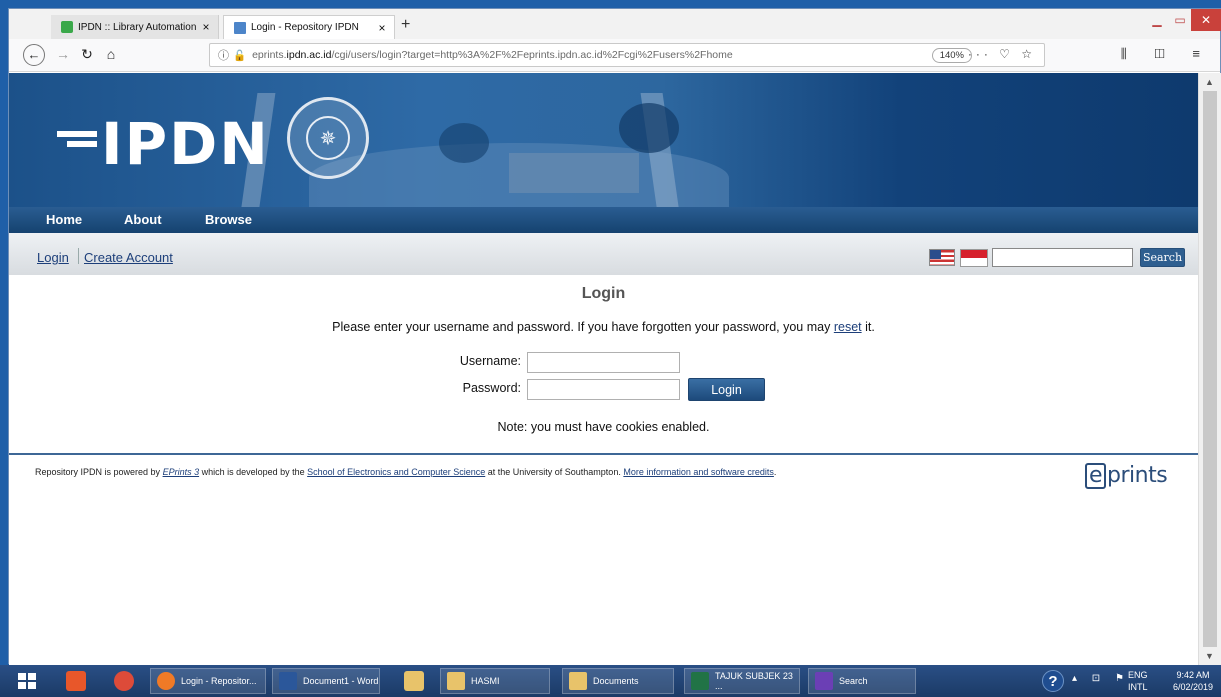 The image size is (1221, 697). Describe the element at coordinates (1138, 675) in the screenshot. I see `language-code: ENG` at that location.